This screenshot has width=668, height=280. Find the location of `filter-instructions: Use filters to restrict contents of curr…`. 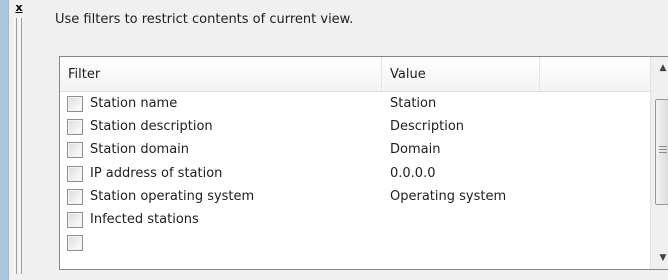

filter-instructions: Use filters to restrict contents of curr… is located at coordinates (204, 19).